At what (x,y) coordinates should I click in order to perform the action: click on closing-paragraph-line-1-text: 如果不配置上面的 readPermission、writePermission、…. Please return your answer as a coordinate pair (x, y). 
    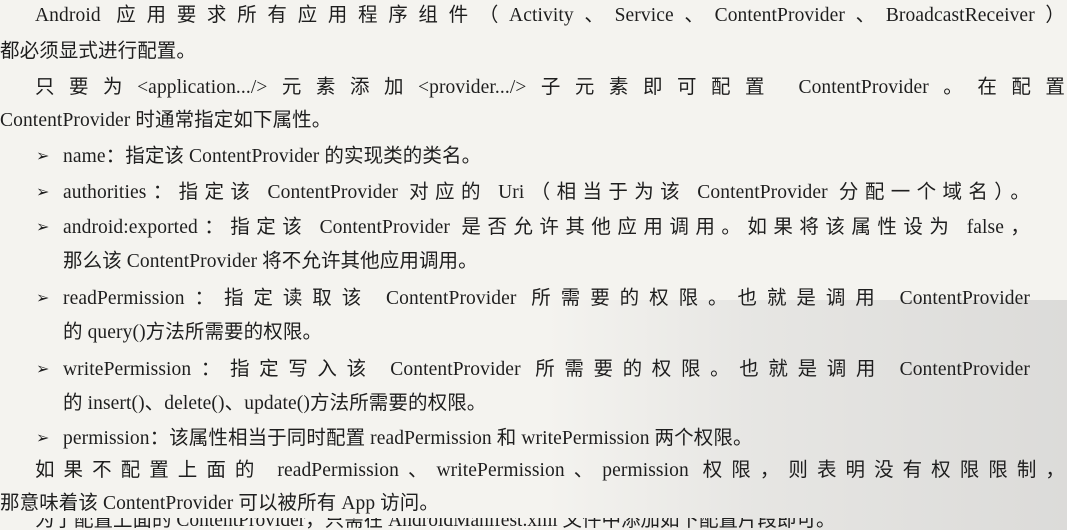
    Looking at the image, I should click on (550, 470).